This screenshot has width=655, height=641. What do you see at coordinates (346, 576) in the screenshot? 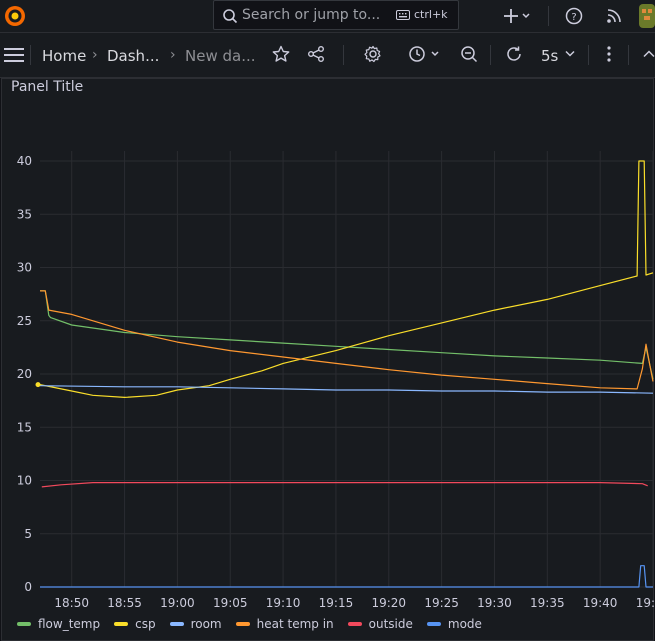
I see `series-line-mode` at bounding box center [346, 576].